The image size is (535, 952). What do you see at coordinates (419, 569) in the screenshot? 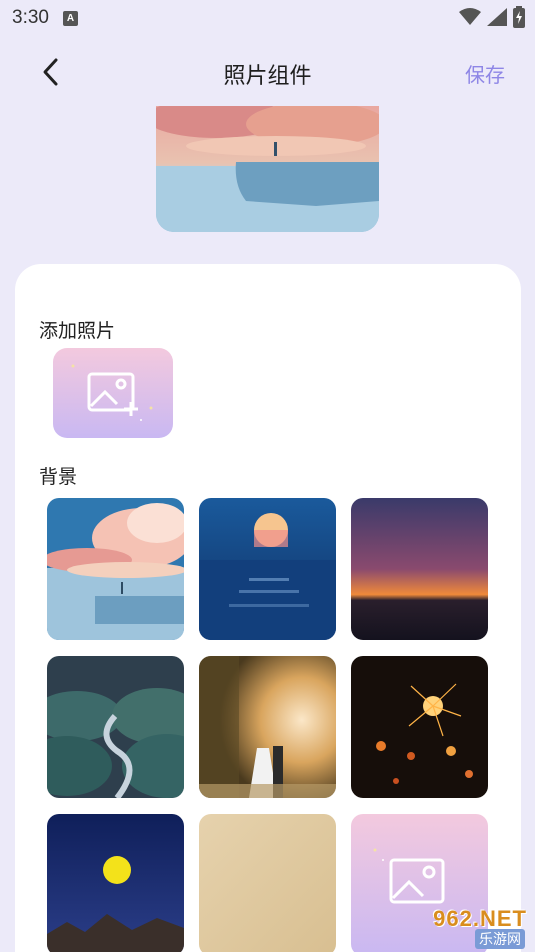
I see `background-tile-dusk-sea` at bounding box center [419, 569].